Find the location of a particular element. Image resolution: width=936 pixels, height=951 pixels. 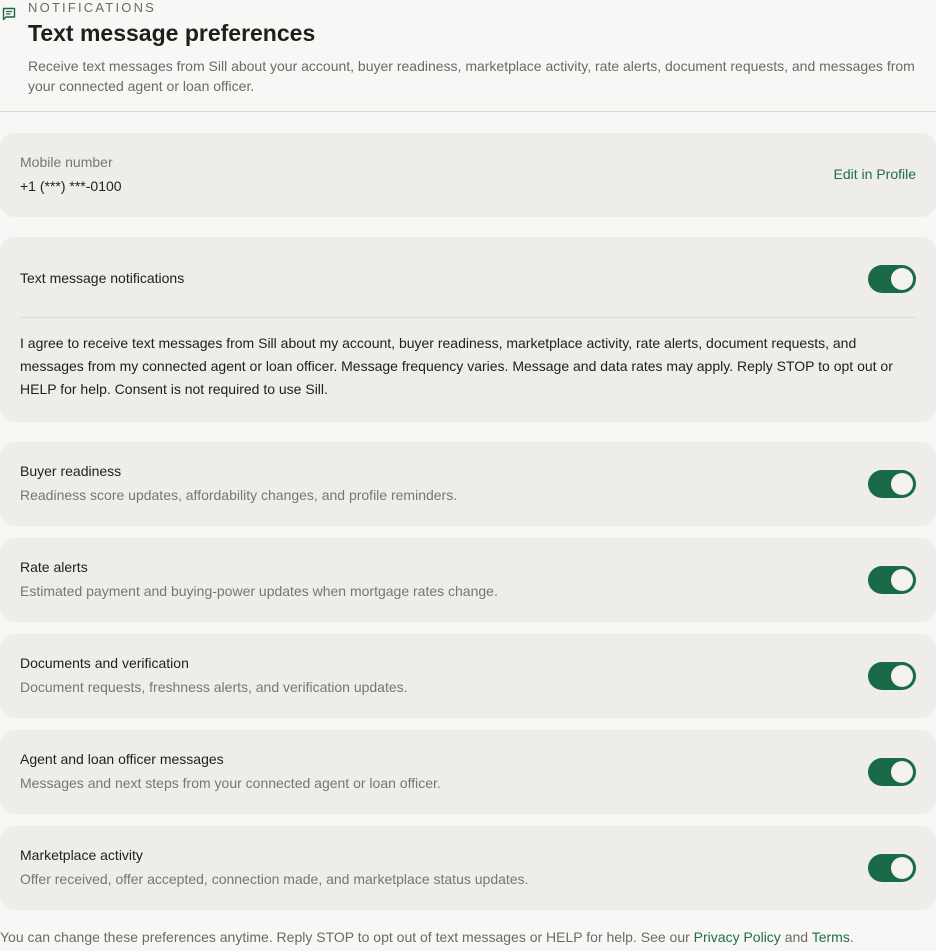

marketplace-toggle is located at coordinates (892, 868).